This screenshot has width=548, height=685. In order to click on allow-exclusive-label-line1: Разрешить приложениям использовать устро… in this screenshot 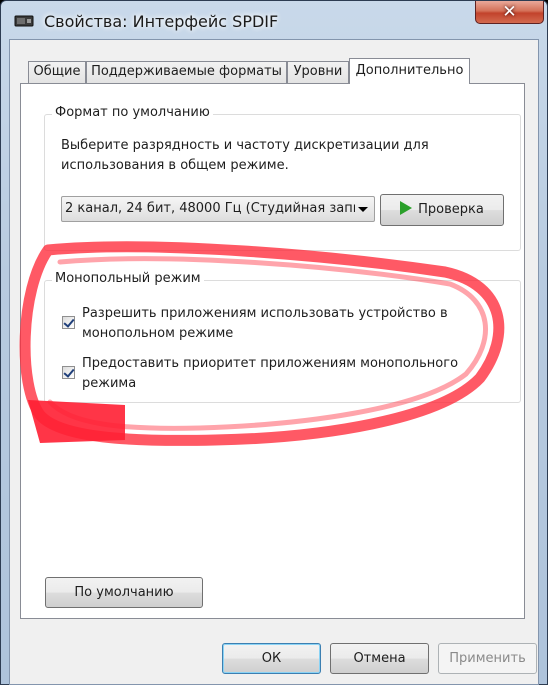, I will do `click(265, 314)`.